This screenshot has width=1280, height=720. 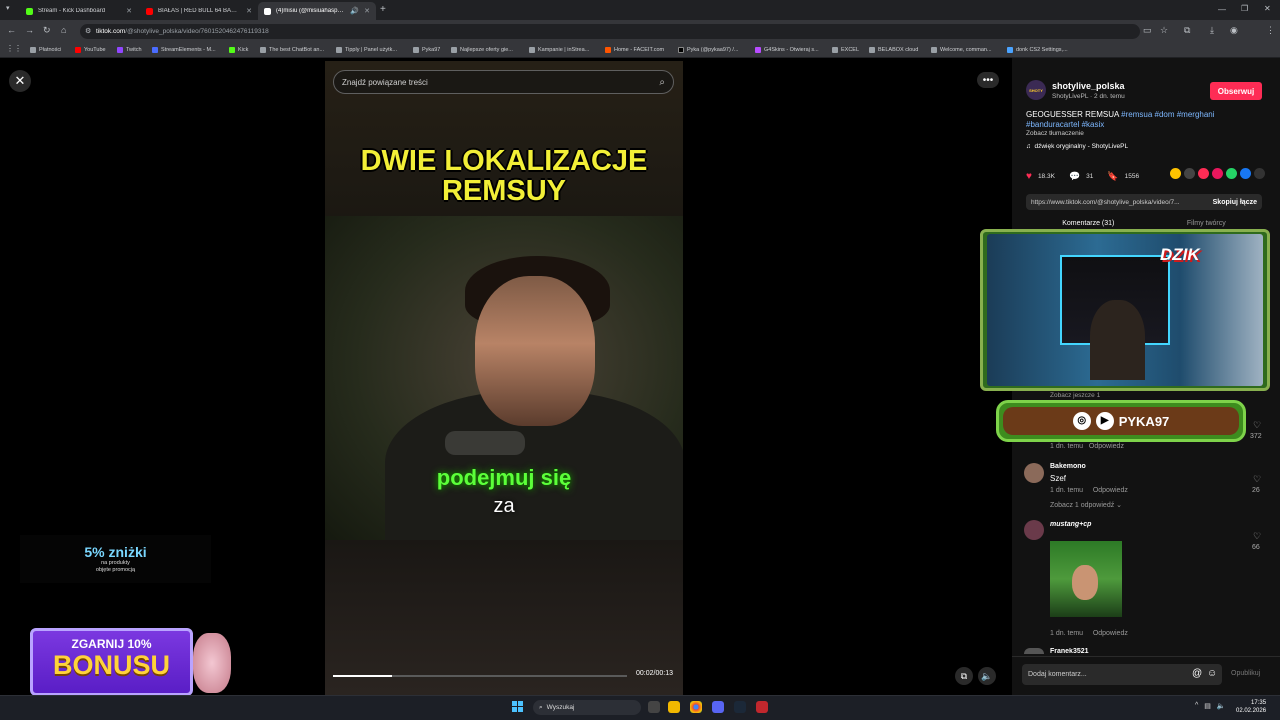 What do you see at coordinates (115, 570) in the screenshot?
I see `promo-text: objęte promocją` at bounding box center [115, 570].